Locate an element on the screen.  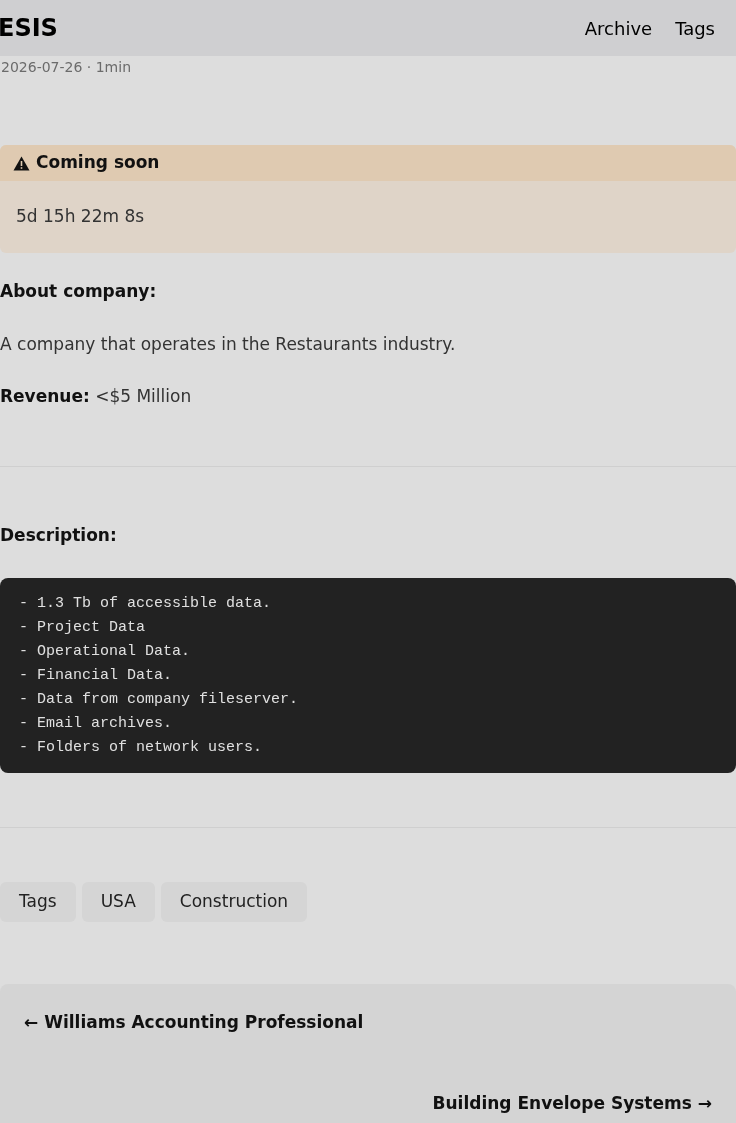
code-line: - Email archives. is located at coordinates (96, 724).